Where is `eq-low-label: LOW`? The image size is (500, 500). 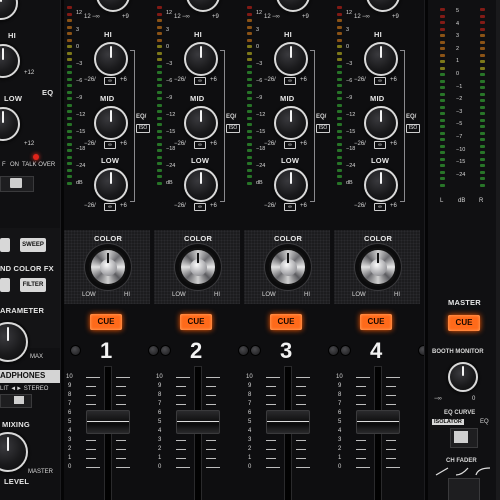
eq-low-label: LOW is located at coordinates (200, 160).